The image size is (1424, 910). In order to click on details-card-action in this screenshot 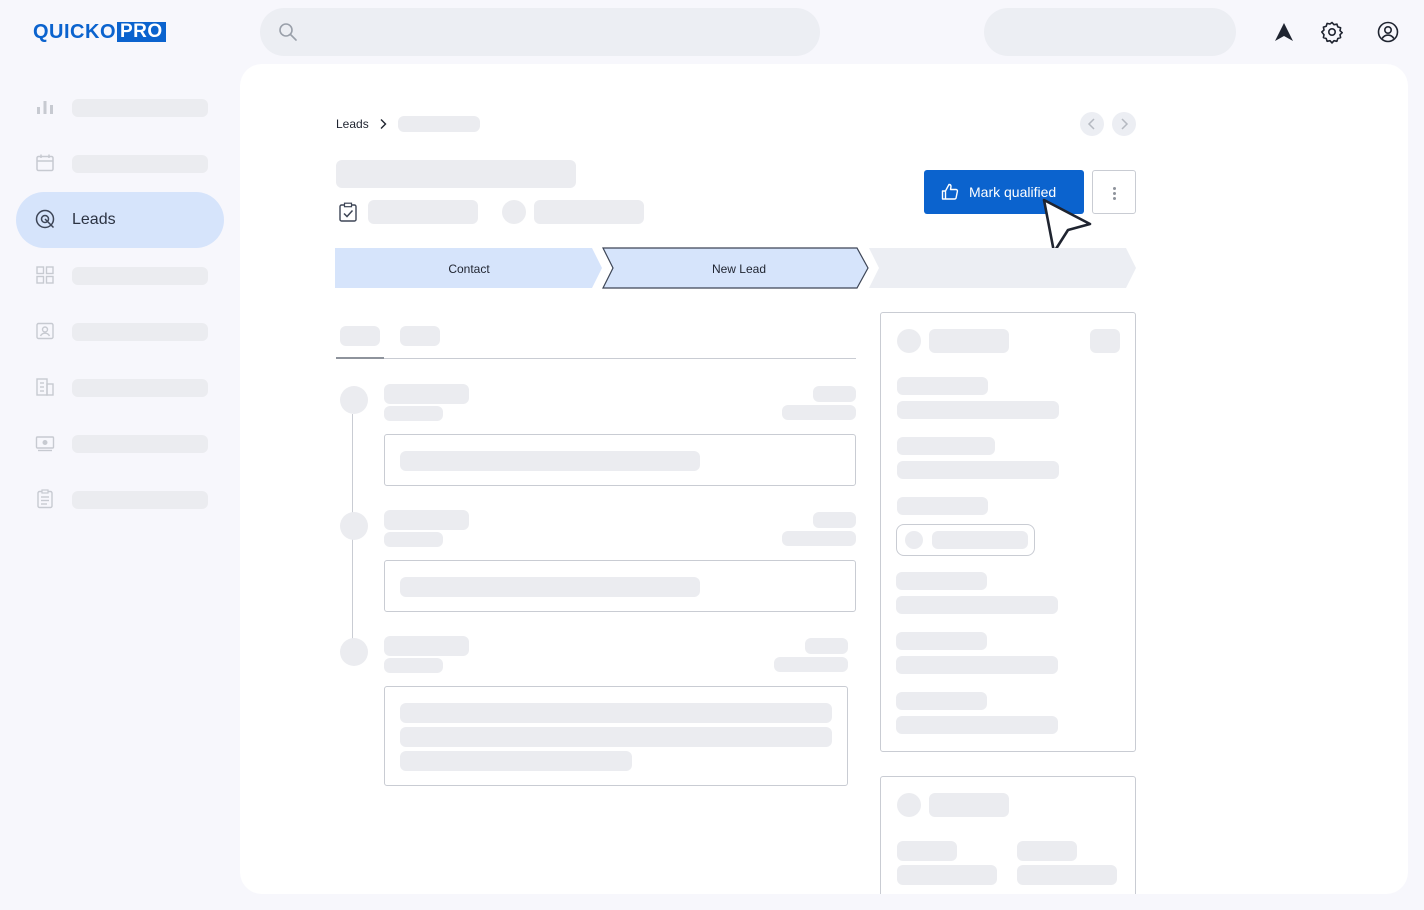, I will do `click(1105, 341)`.